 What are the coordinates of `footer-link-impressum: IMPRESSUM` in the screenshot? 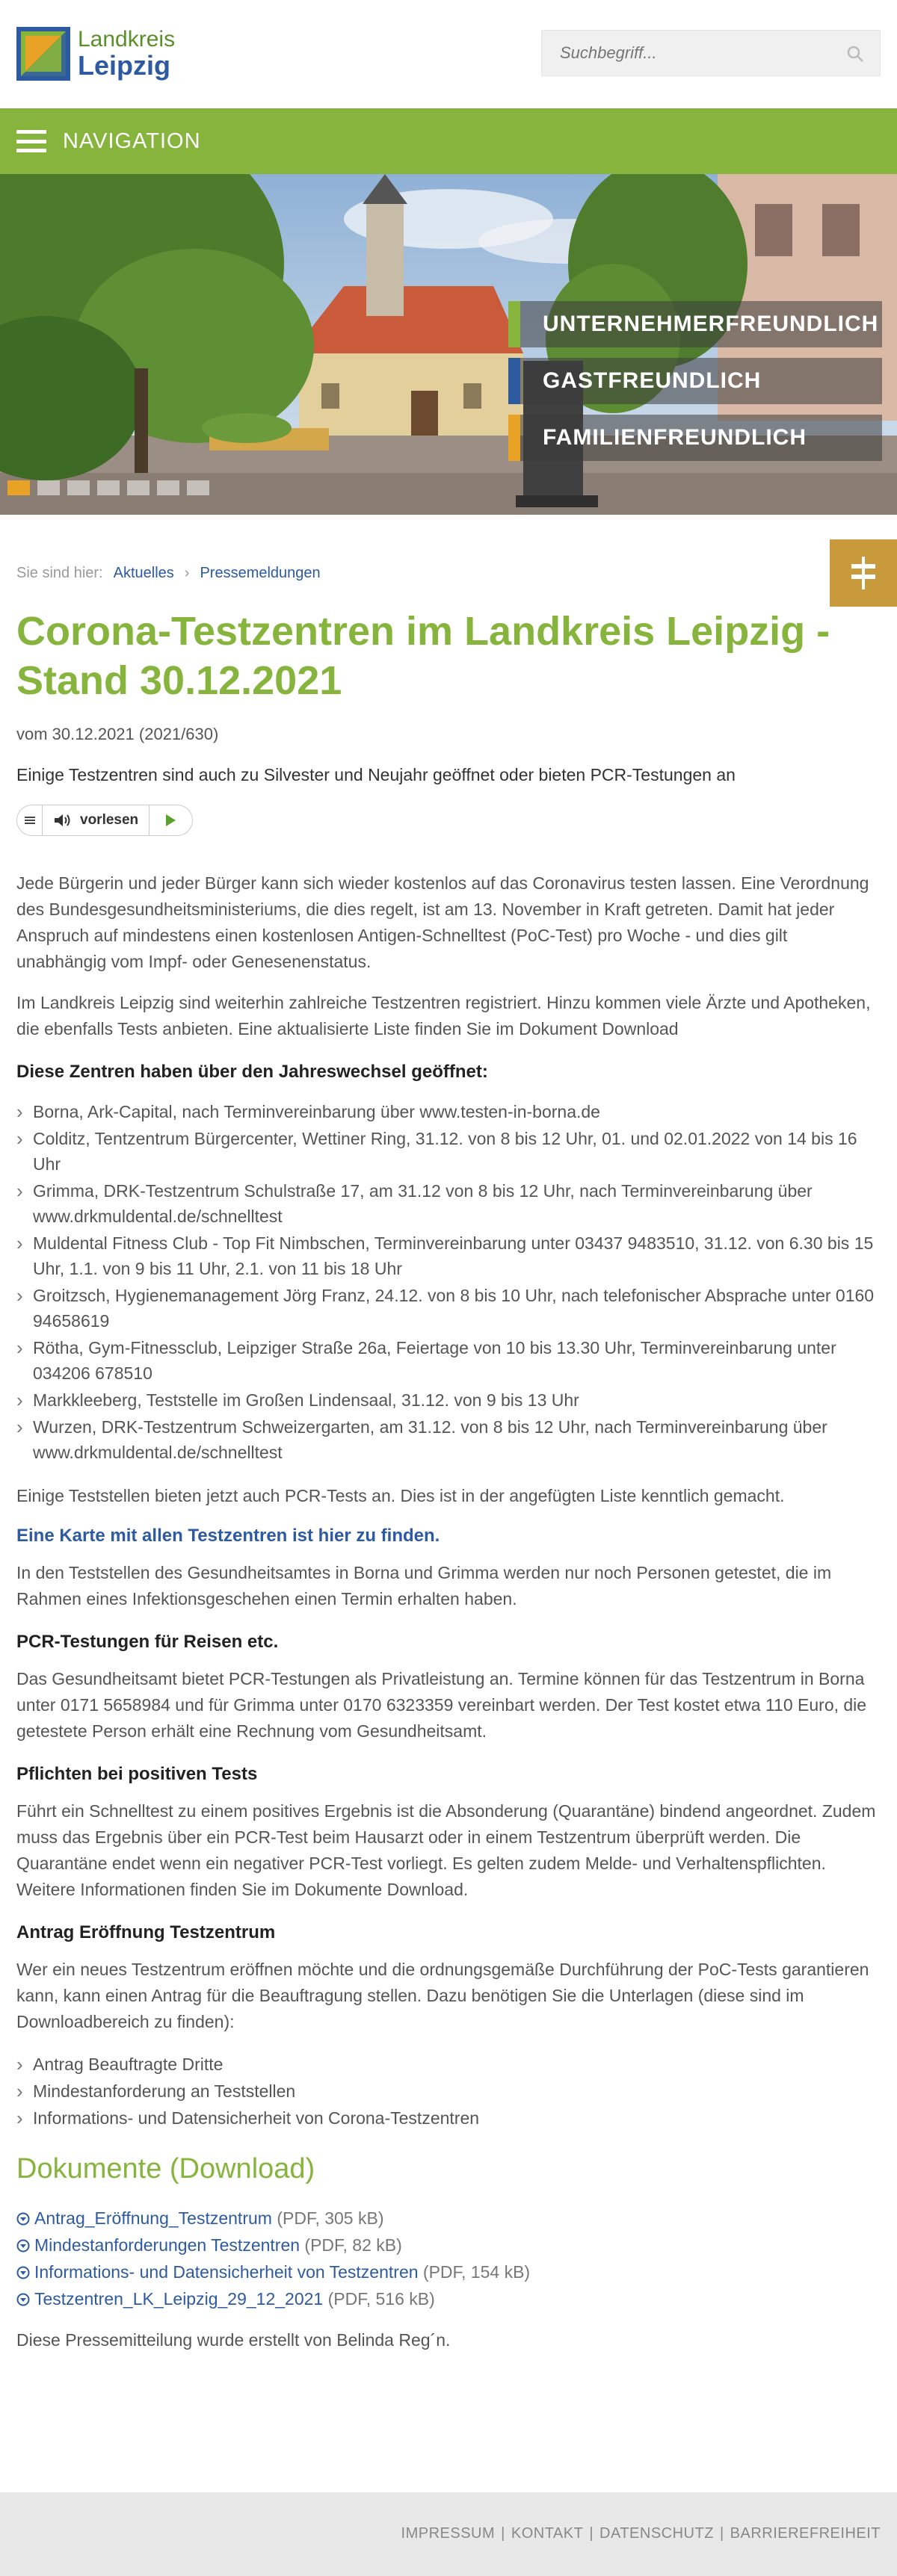 It's located at (449, 2533).